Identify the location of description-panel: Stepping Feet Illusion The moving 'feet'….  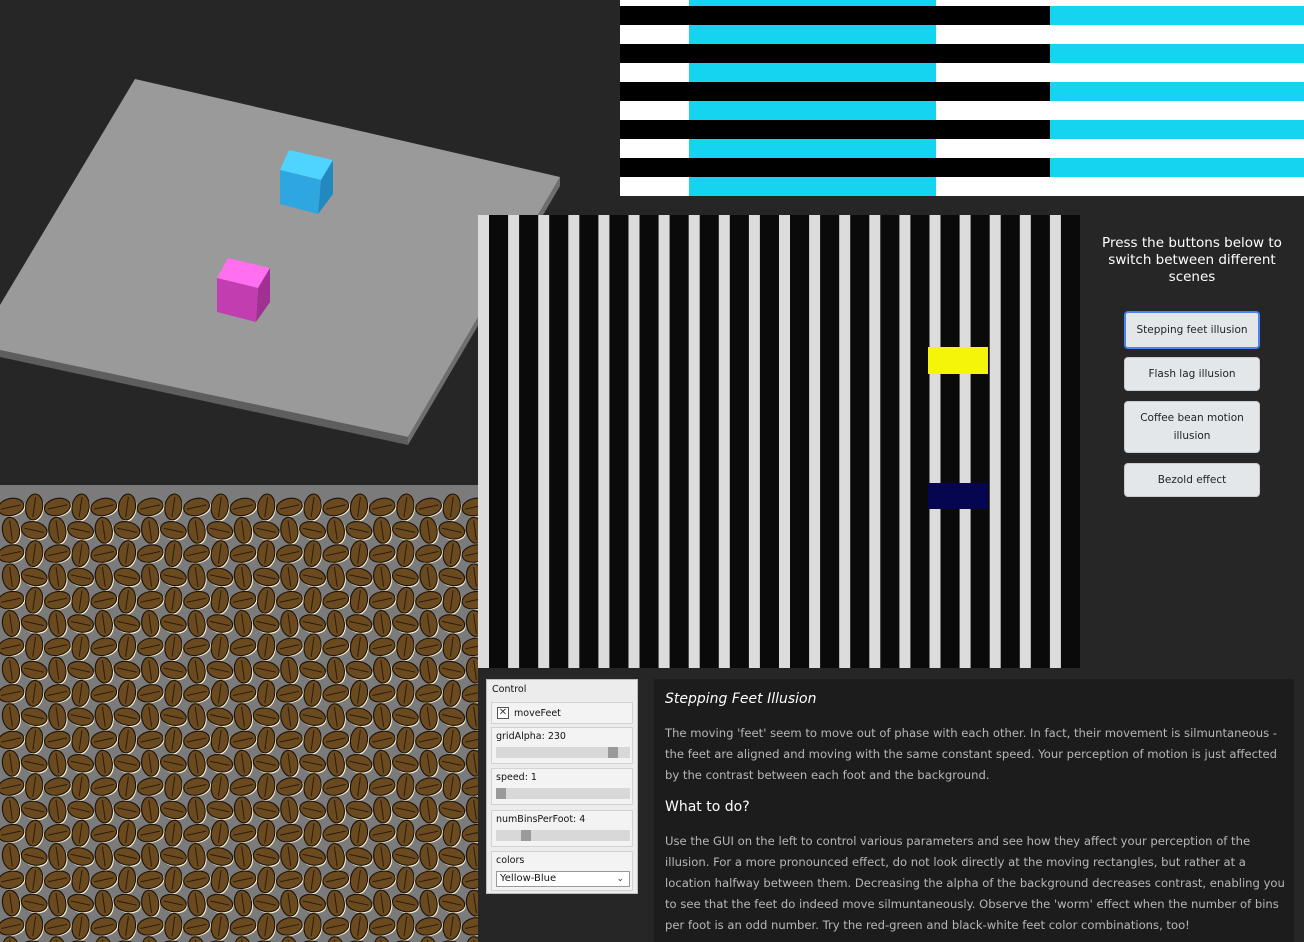
(974, 810).